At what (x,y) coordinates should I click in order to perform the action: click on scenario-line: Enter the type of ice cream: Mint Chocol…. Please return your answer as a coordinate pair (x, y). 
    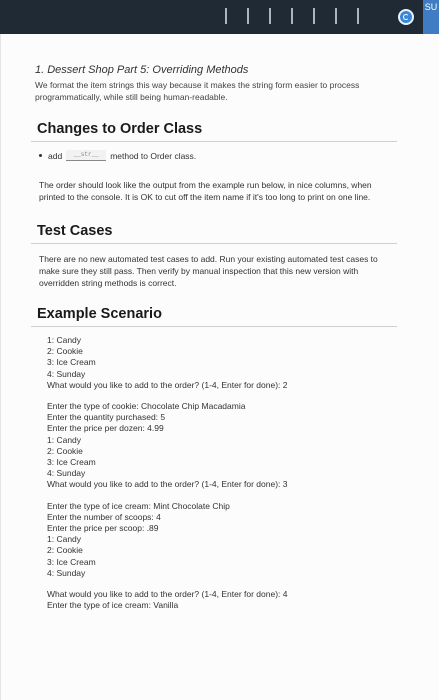
    Looking at the image, I should click on (138, 505).